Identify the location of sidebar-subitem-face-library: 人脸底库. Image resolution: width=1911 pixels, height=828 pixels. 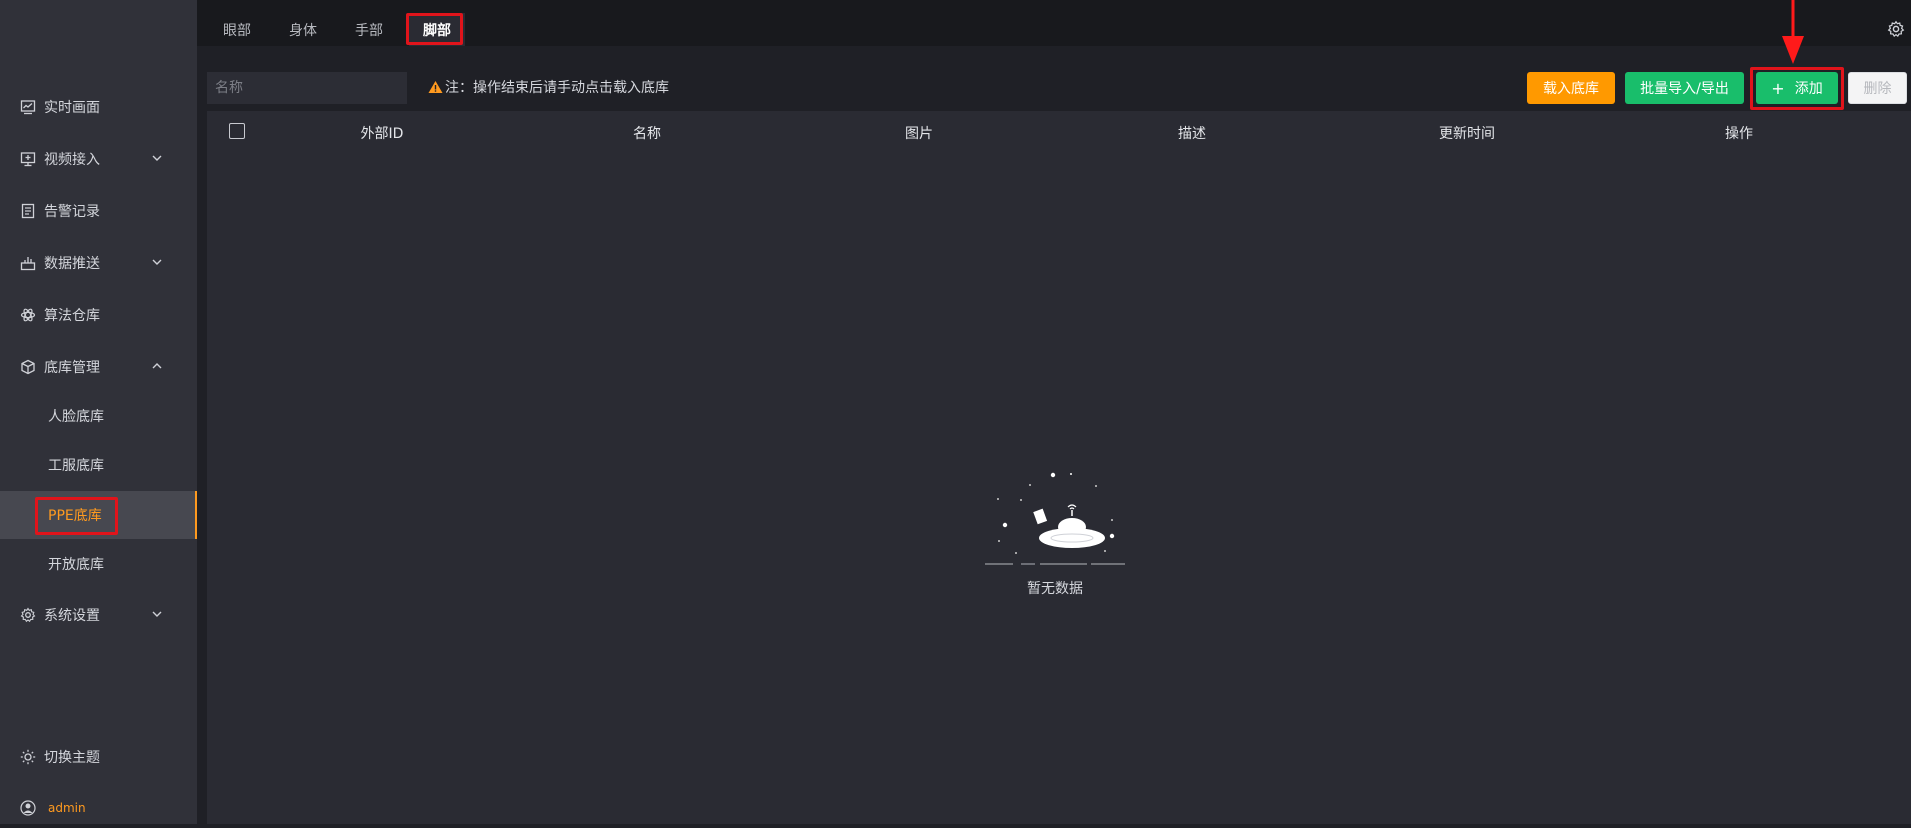
(98, 416).